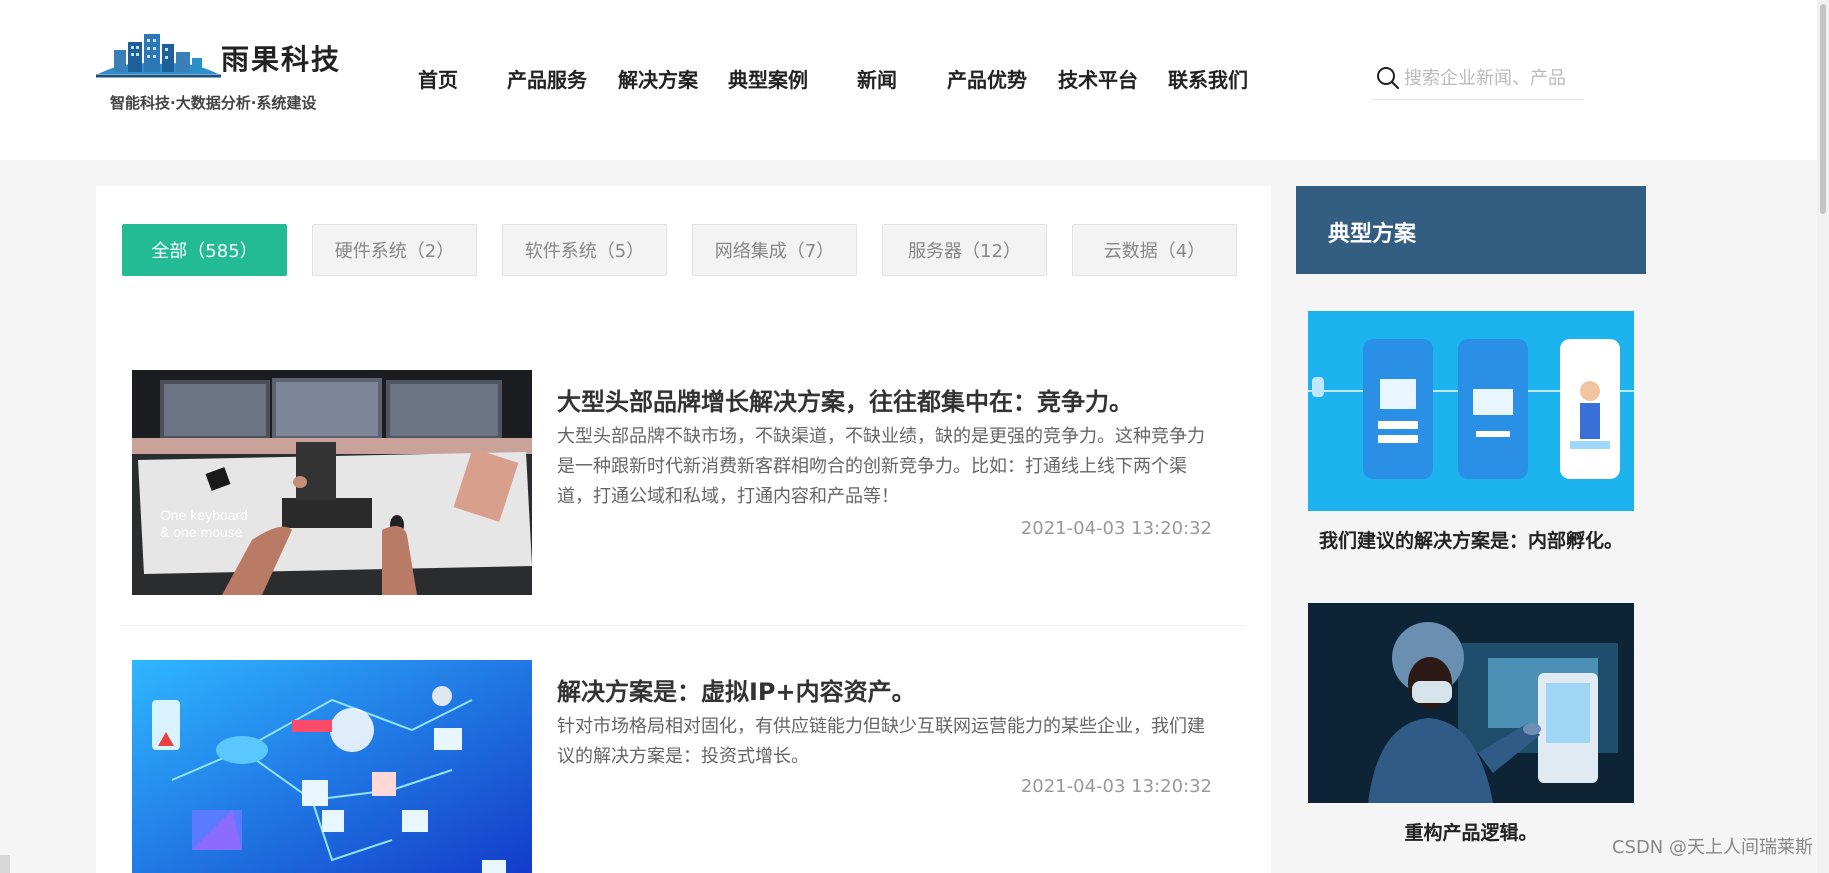 The width and height of the screenshot is (1829, 873). I want to click on filter-software: 软件系统（5）, so click(584, 250).